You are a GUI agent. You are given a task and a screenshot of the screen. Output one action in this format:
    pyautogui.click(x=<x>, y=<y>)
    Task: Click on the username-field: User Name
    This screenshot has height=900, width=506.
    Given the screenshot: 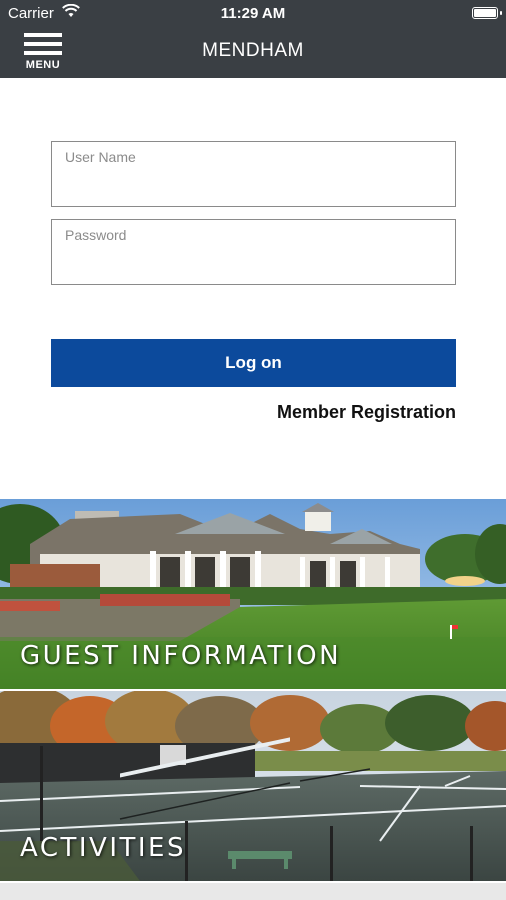 What is the action you would take?
    pyautogui.click(x=253, y=174)
    